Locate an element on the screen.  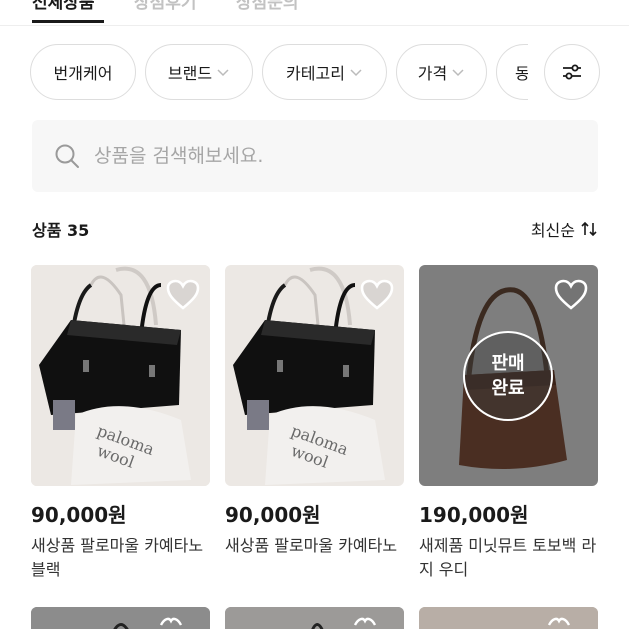
product-card: 판매 완료 190,000원 새제품 미닛뮤트 토보백 라지 우디 is located at coordinates (508, 423).